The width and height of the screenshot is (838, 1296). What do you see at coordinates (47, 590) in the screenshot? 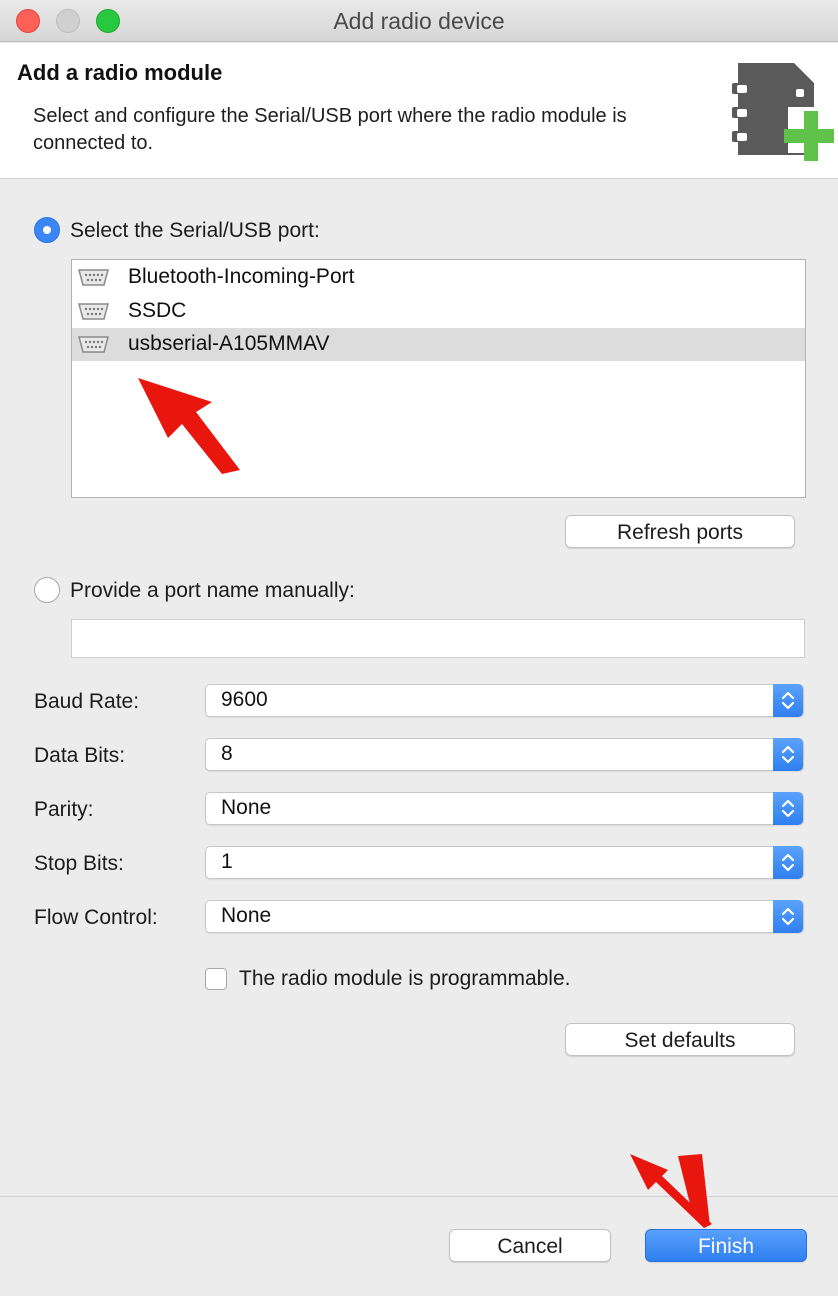
I see `manual-port-radio` at bounding box center [47, 590].